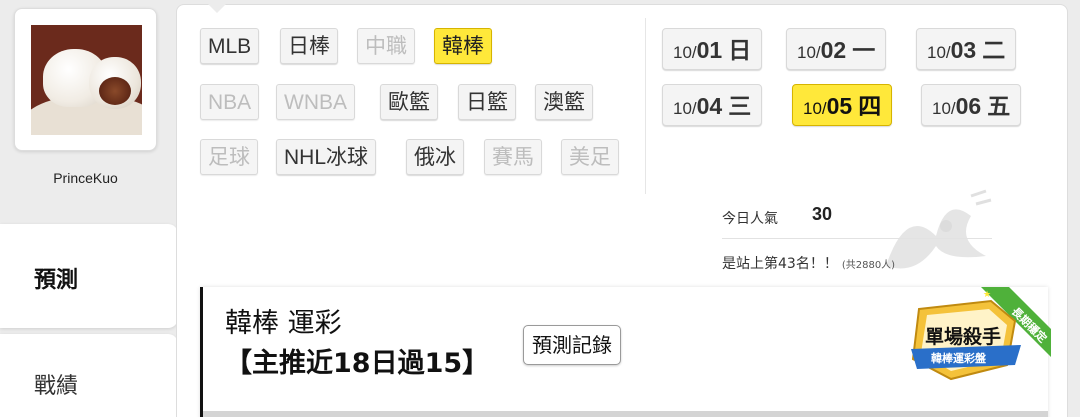 This screenshot has height=417, width=1080. Describe the element at coordinates (857, 238) in the screenshot. I see `popularity-divider` at that location.